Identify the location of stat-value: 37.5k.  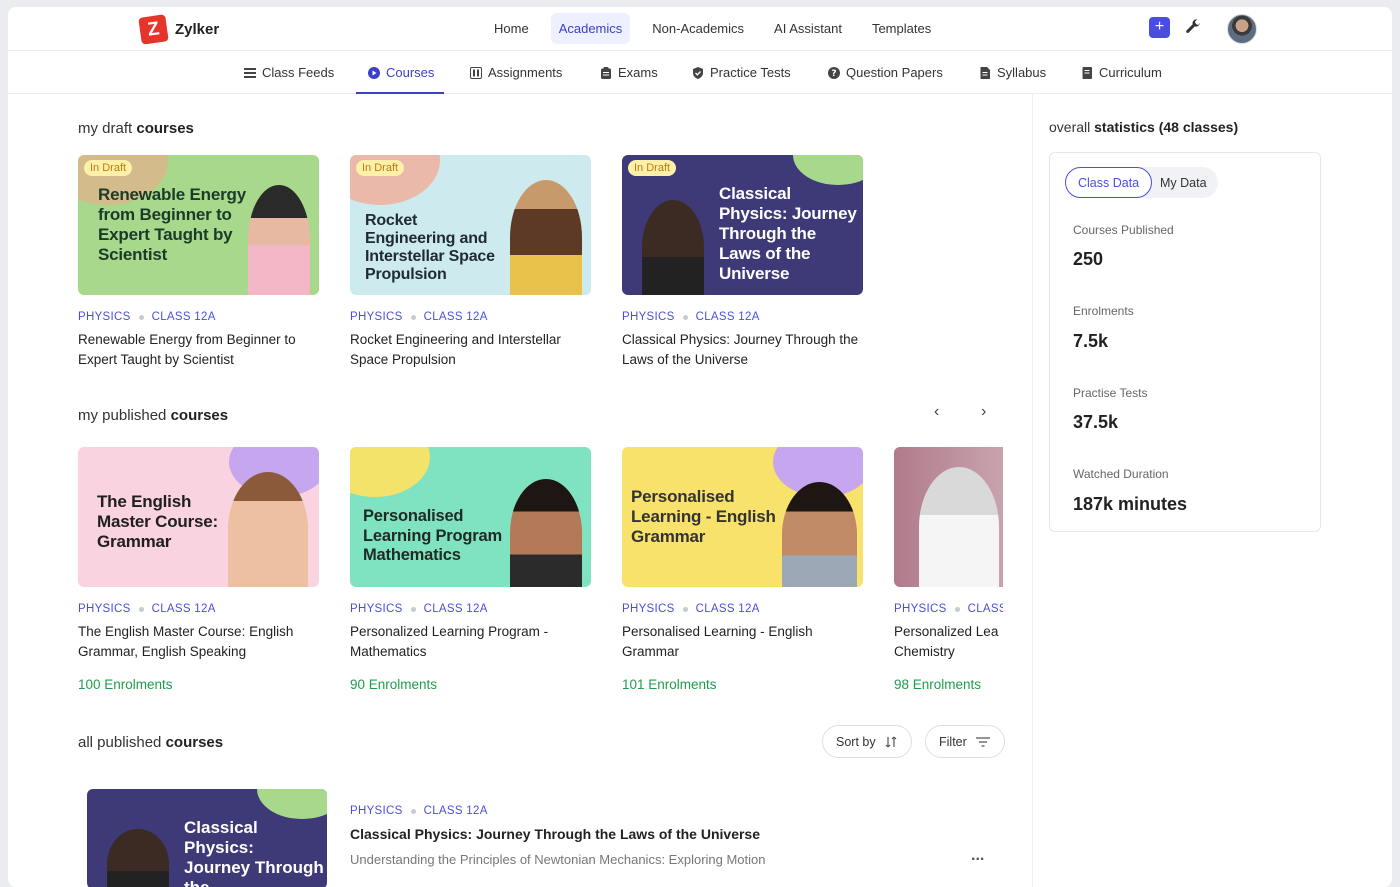
(1096, 422).